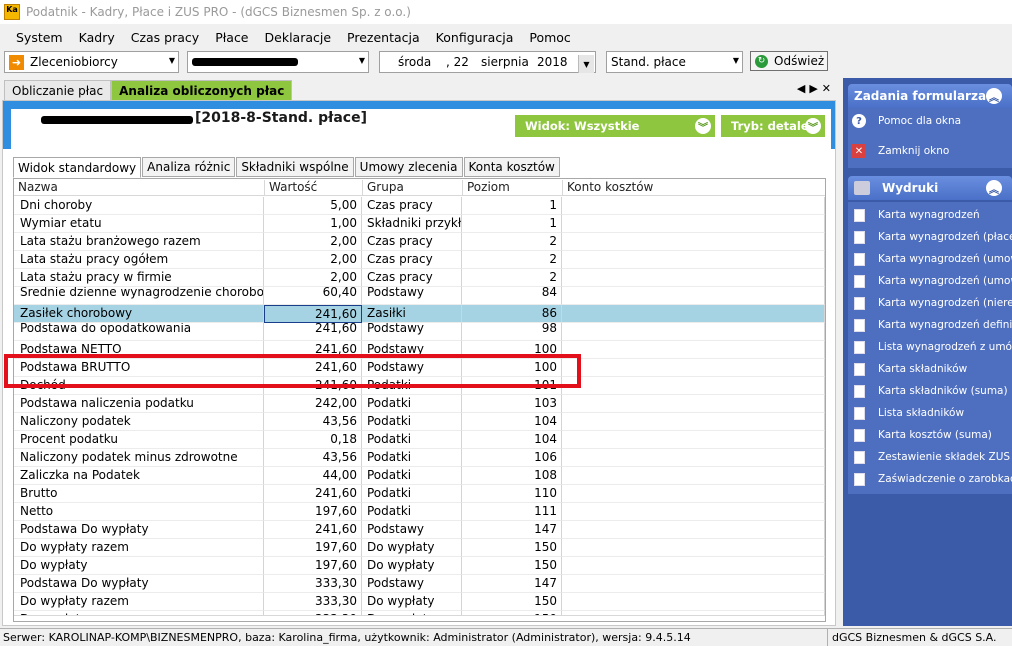 This screenshot has height=646, width=1012. Describe the element at coordinates (930, 96) in the screenshot. I see `tasks-section-header: Zadania formularza ︽` at that location.